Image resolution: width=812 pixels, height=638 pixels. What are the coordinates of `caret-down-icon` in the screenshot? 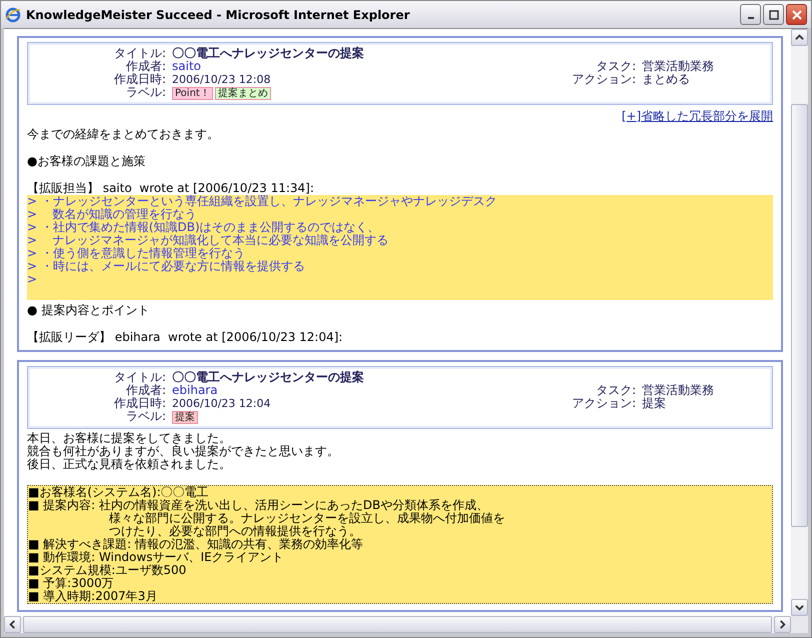 It's located at (799, 607).